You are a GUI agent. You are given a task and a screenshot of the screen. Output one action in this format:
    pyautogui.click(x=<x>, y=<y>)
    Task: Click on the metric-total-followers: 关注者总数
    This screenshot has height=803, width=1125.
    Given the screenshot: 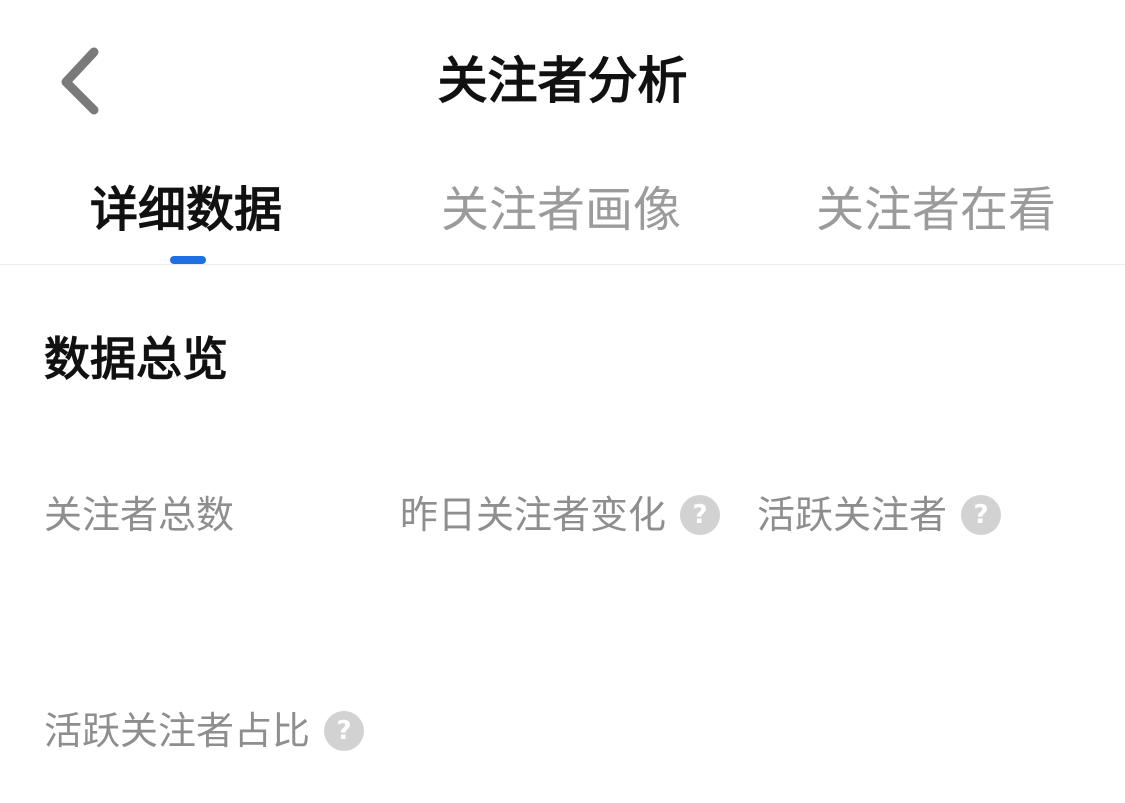 What is the action you would take?
    pyautogui.click(x=139, y=515)
    